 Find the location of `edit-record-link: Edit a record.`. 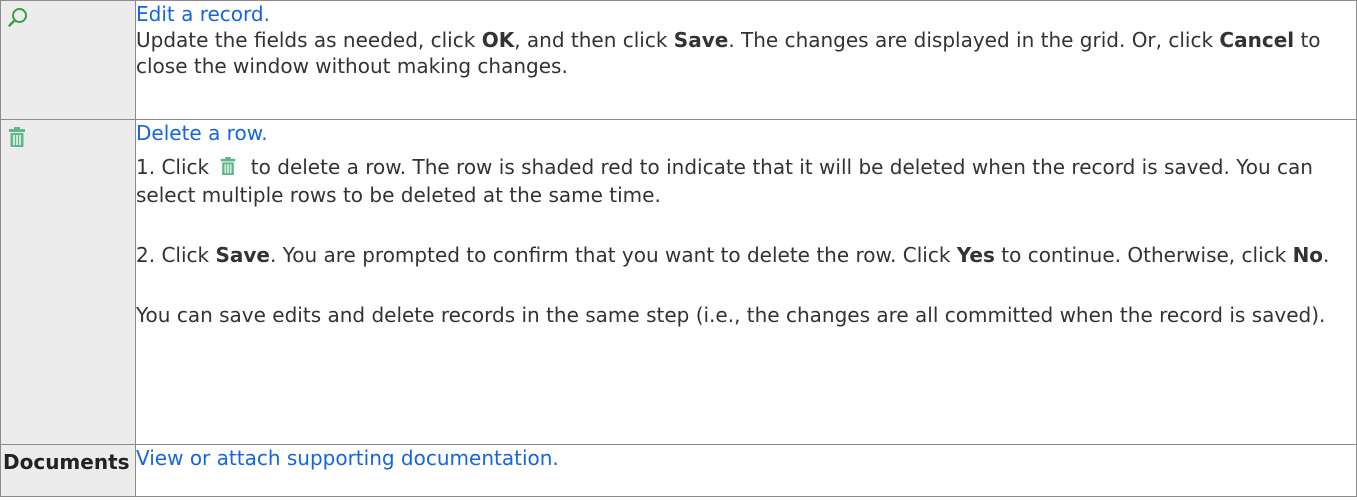

edit-record-link: Edit a record. is located at coordinates (203, 14).